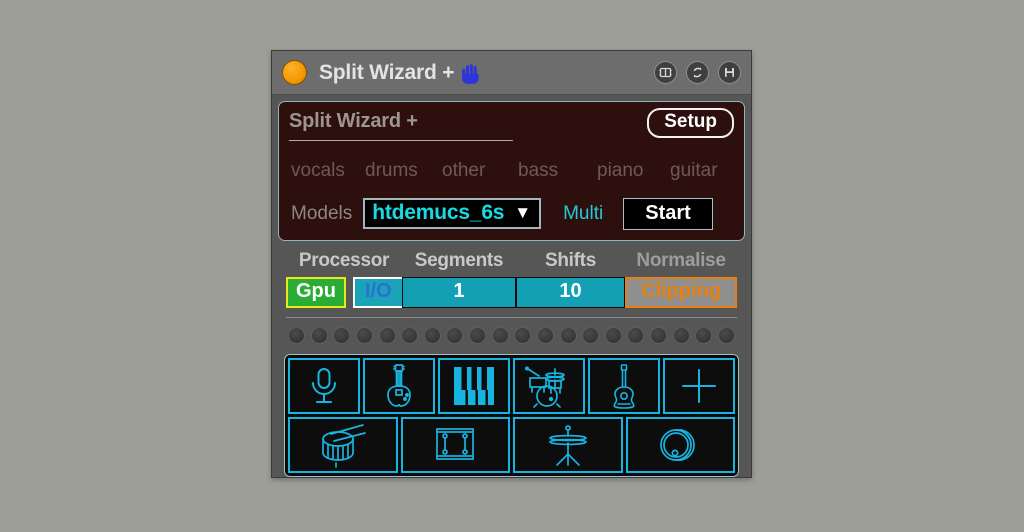 This screenshot has width=1024, height=532. Describe the element at coordinates (583, 214) in the screenshot. I see `multi-toggle: Multi` at that location.